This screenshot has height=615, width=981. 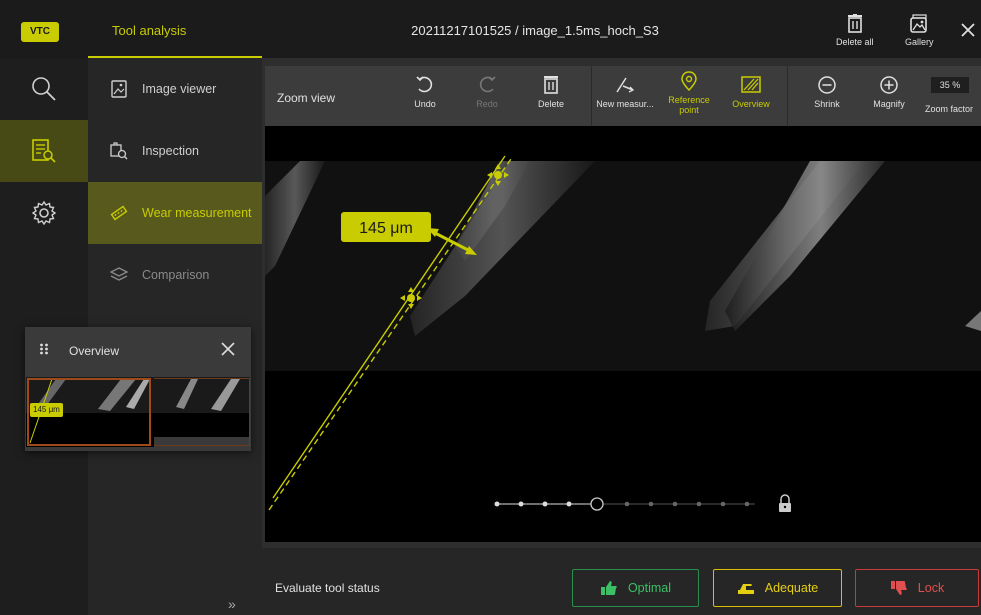 I want to click on close-button, so click(x=968, y=32).